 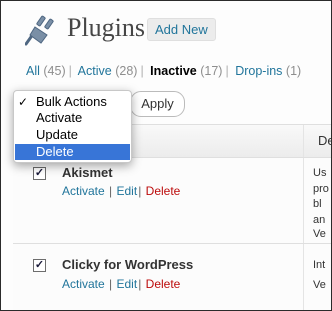 What do you see at coordinates (106, 27) in the screenshot?
I see `page-title: Plugins` at bounding box center [106, 27].